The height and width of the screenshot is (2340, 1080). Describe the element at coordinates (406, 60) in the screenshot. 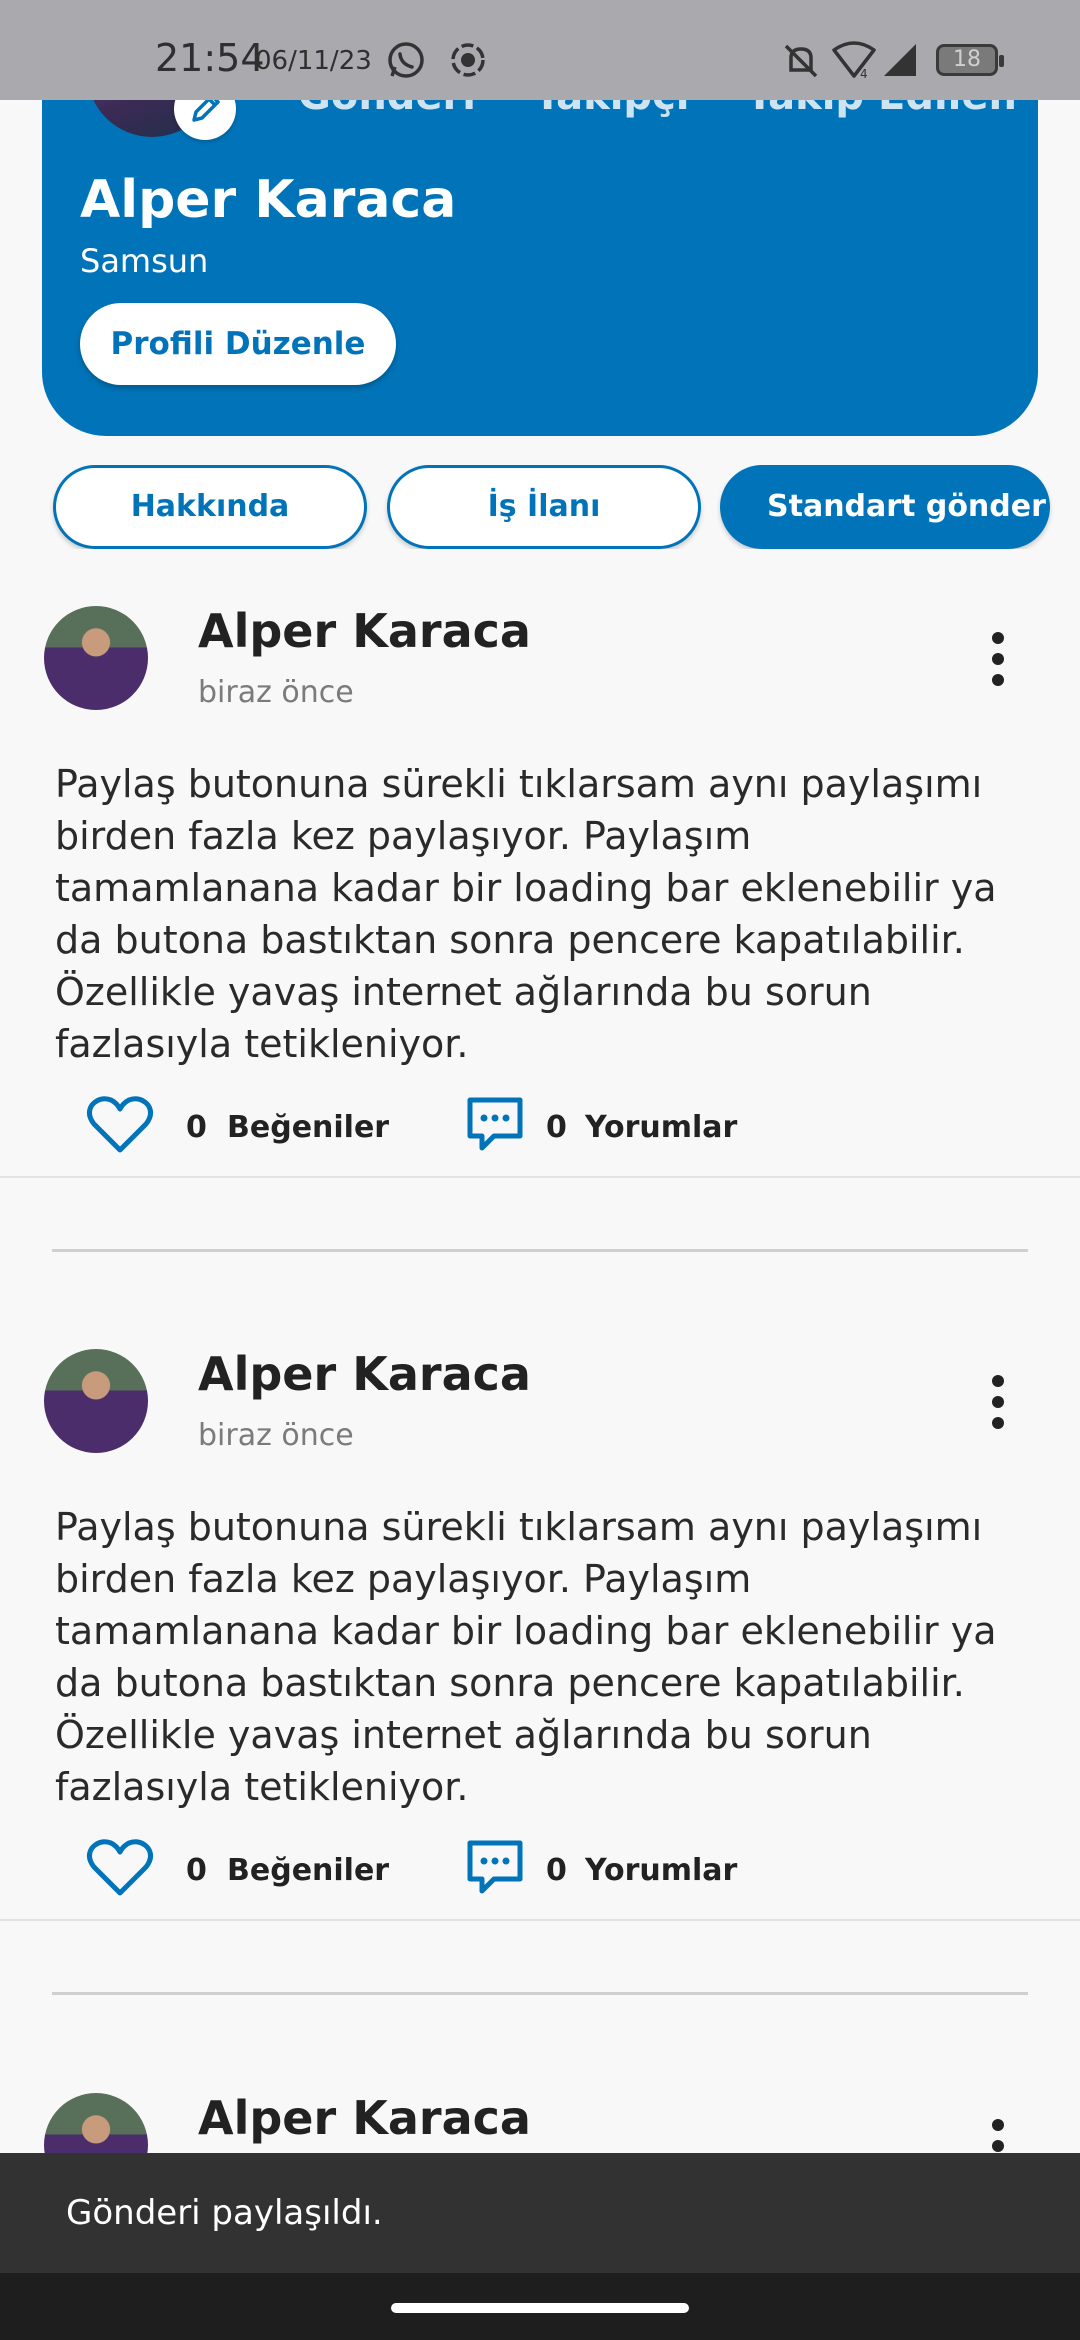

I see `whatsapp-icon` at that location.